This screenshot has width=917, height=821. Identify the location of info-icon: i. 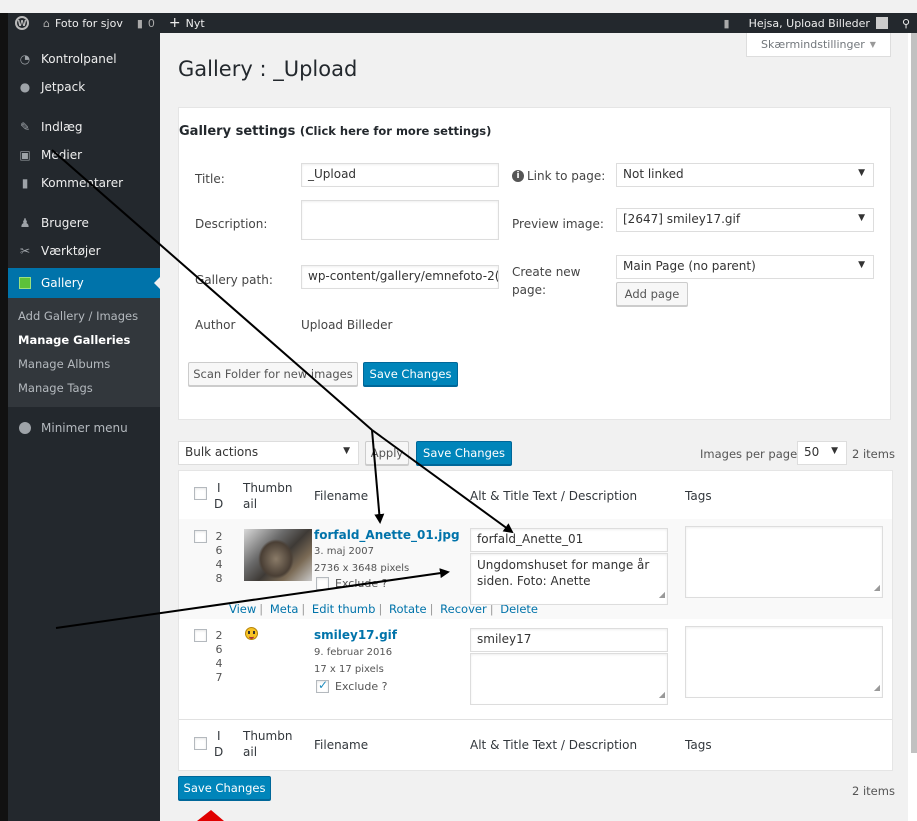
(518, 176).